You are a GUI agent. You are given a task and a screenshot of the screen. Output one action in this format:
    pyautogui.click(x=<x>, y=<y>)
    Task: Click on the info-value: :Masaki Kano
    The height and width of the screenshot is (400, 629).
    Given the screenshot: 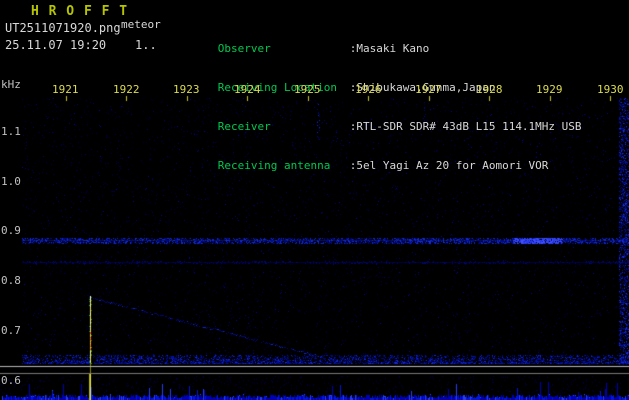 What is the action you would take?
    pyautogui.click(x=389, y=48)
    